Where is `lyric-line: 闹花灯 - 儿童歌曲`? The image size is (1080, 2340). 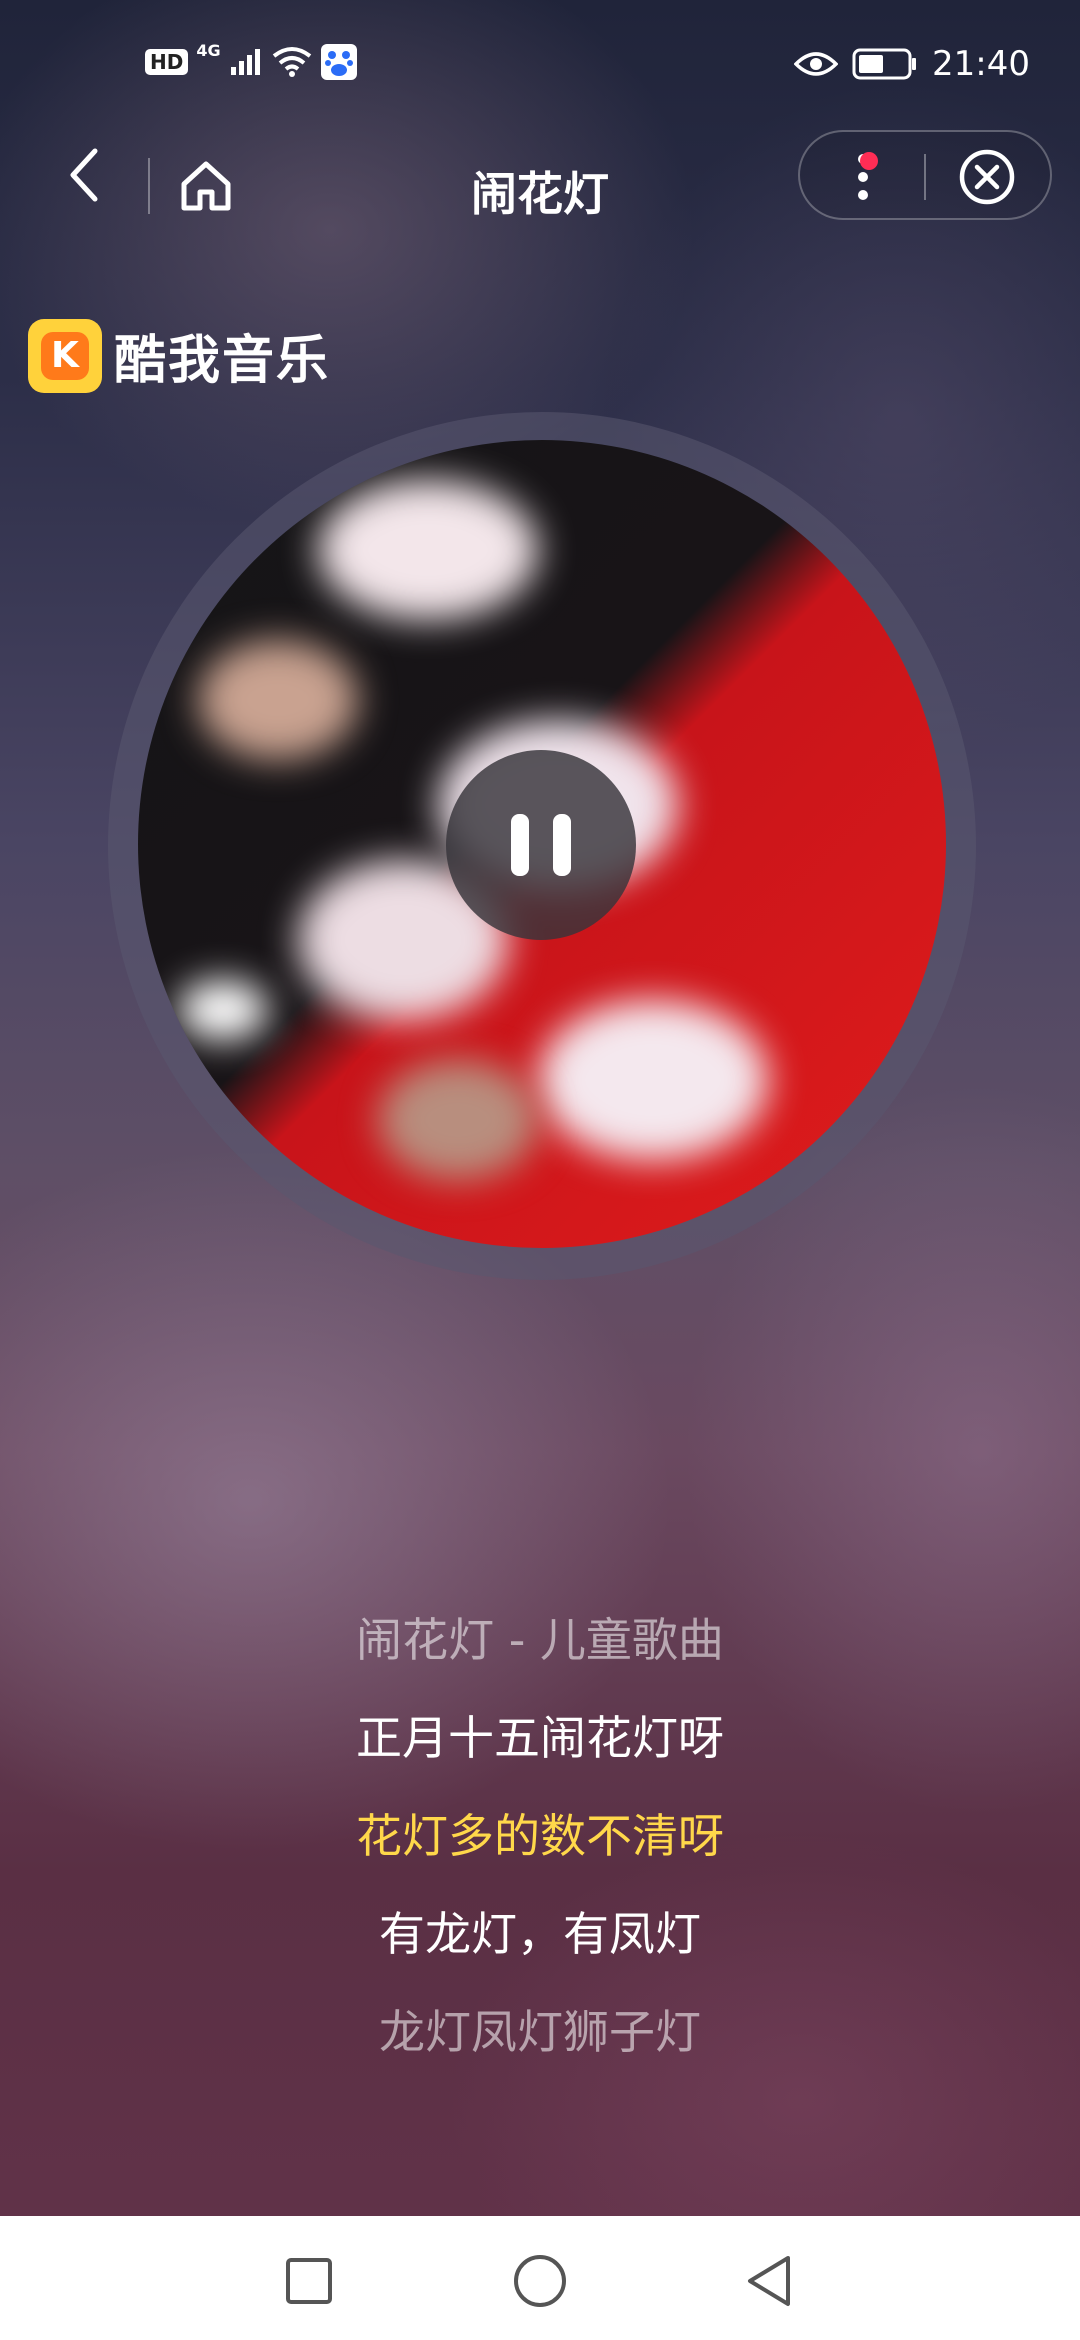
lyric-line: 闹花灯 - 儿童歌曲 is located at coordinates (540, 1640).